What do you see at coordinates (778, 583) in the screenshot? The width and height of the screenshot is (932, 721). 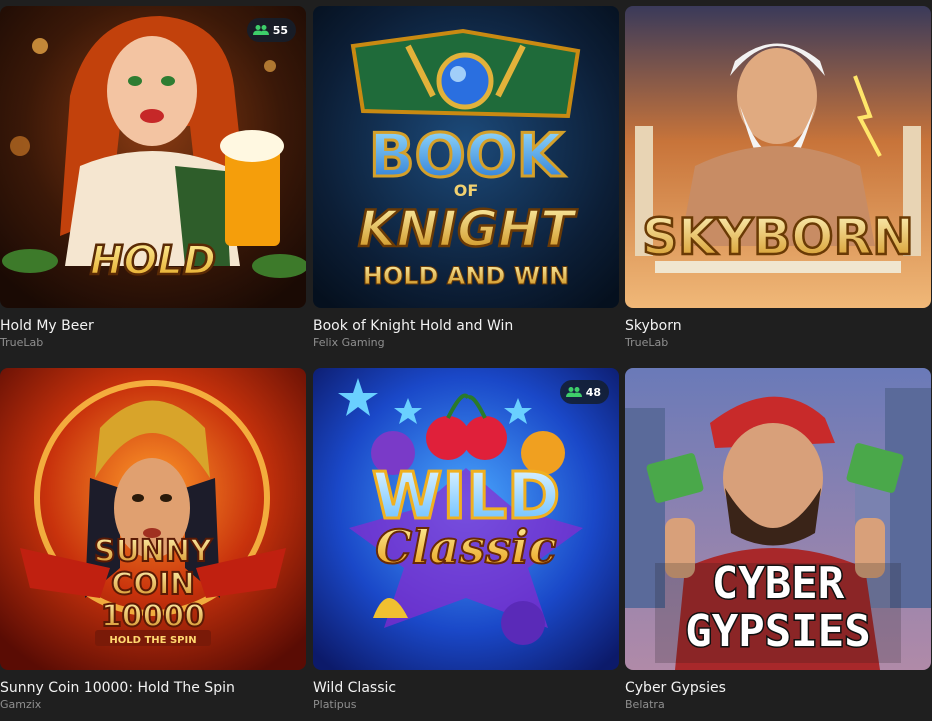 I see `art-logo-text: CYBER` at bounding box center [778, 583].